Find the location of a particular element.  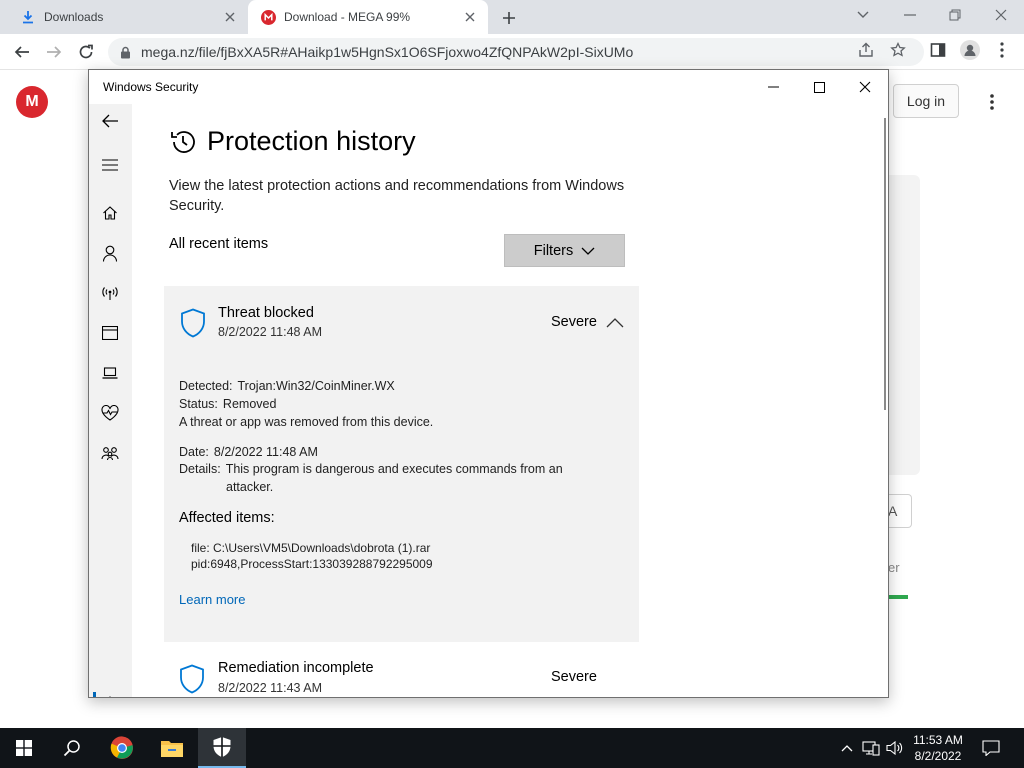

close-window-icon is located at coordinates (1001, 15).